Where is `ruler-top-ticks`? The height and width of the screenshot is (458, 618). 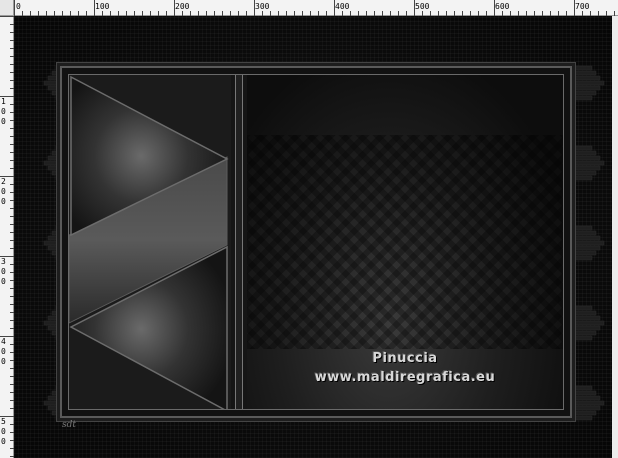
ruler-top-ticks is located at coordinates (314, 8).